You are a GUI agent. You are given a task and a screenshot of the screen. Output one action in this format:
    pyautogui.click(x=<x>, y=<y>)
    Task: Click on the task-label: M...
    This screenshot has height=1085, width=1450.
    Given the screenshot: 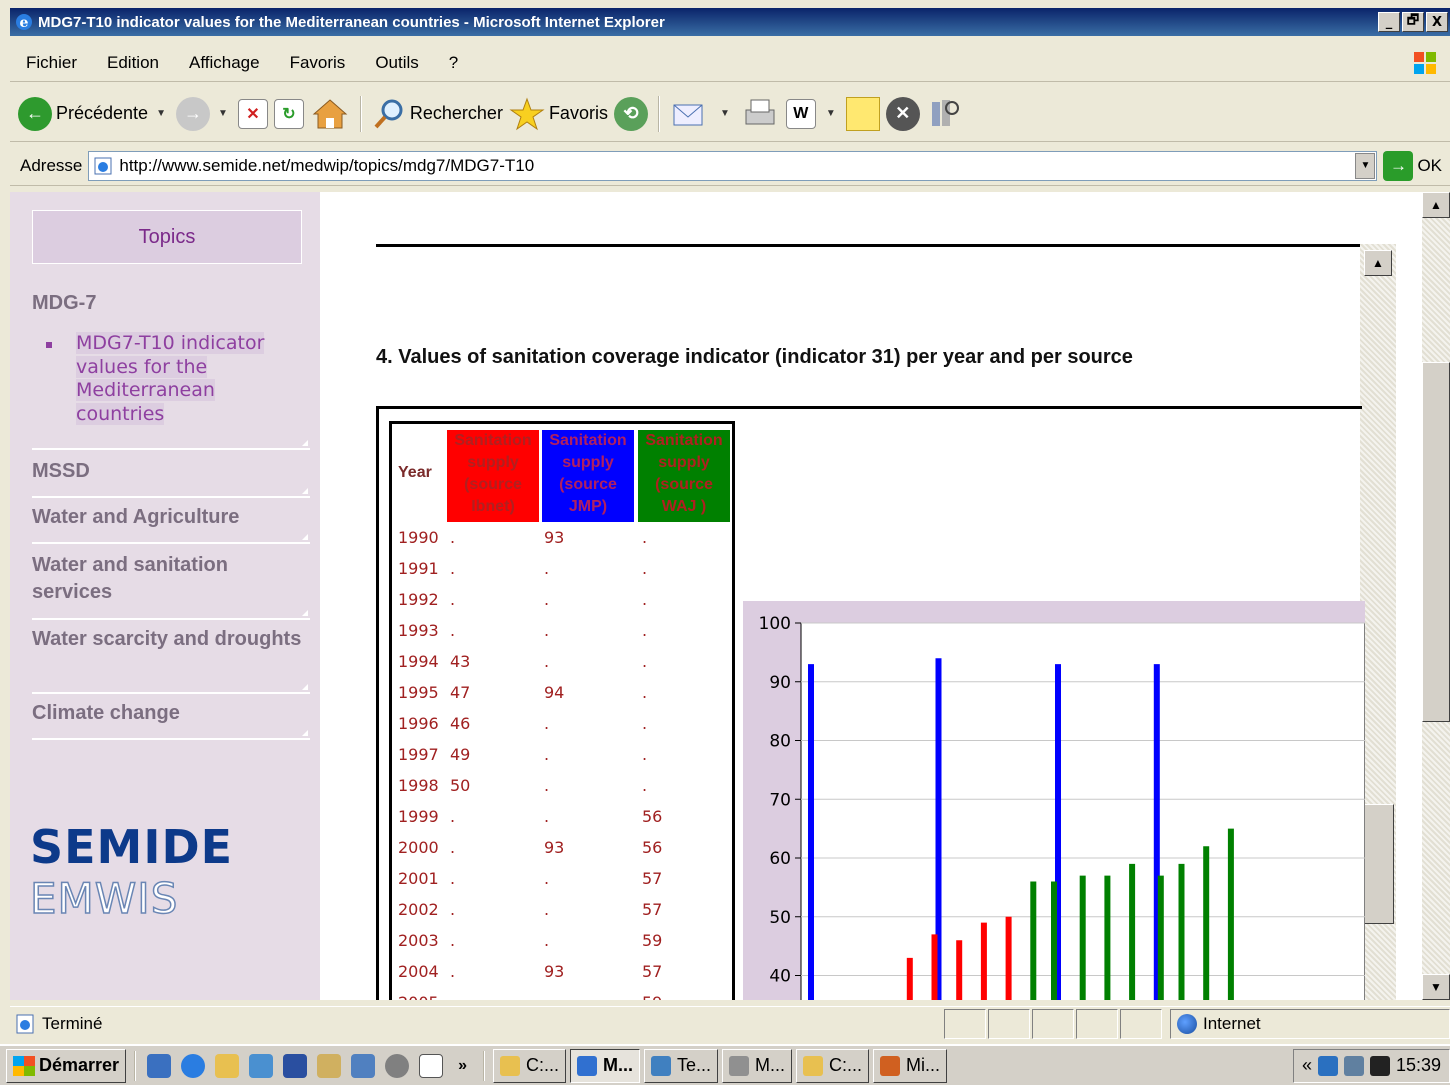 What is the action you would take?
    pyautogui.click(x=770, y=1065)
    